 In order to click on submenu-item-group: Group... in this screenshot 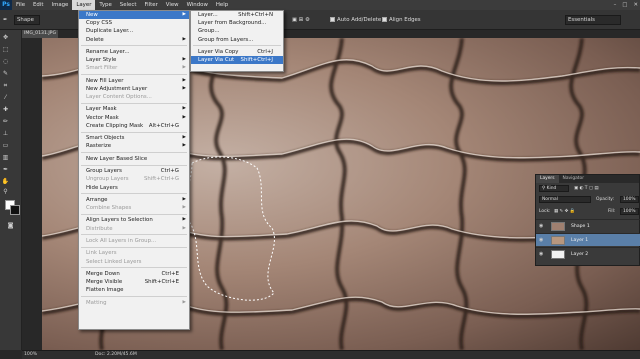, I will do `click(237, 31)`.